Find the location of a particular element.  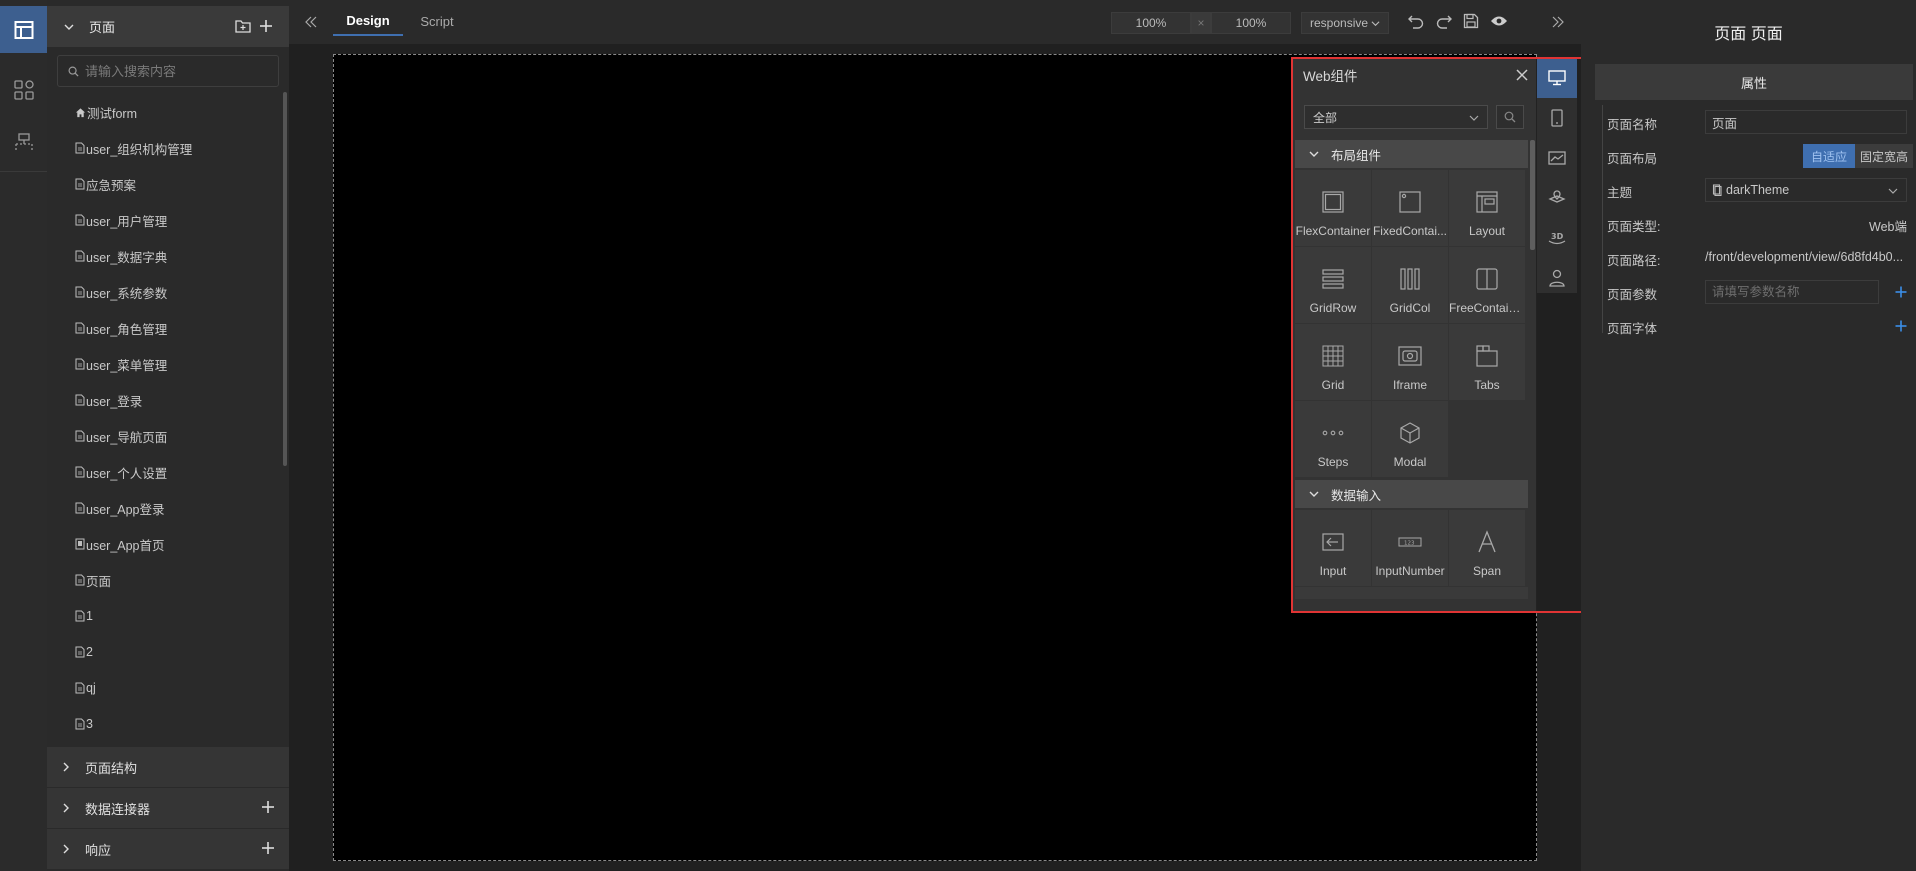

prop-page-params: 页面参数 is located at coordinates (1755, 292).